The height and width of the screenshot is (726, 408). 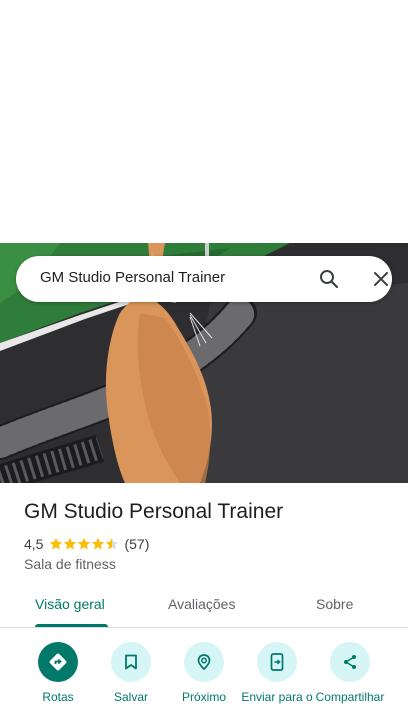 What do you see at coordinates (70, 564) in the screenshot?
I see `place-category: Sala de fitness` at bounding box center [70, 564].